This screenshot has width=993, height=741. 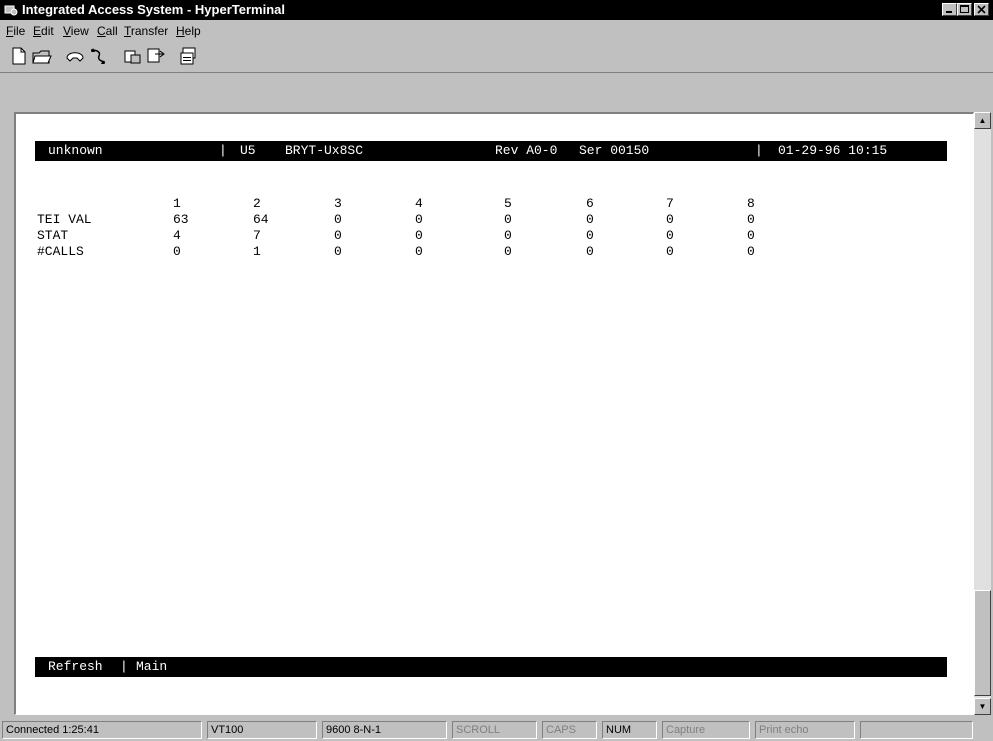 I want to click on table-cell: 7, so click(x=257, y=235).